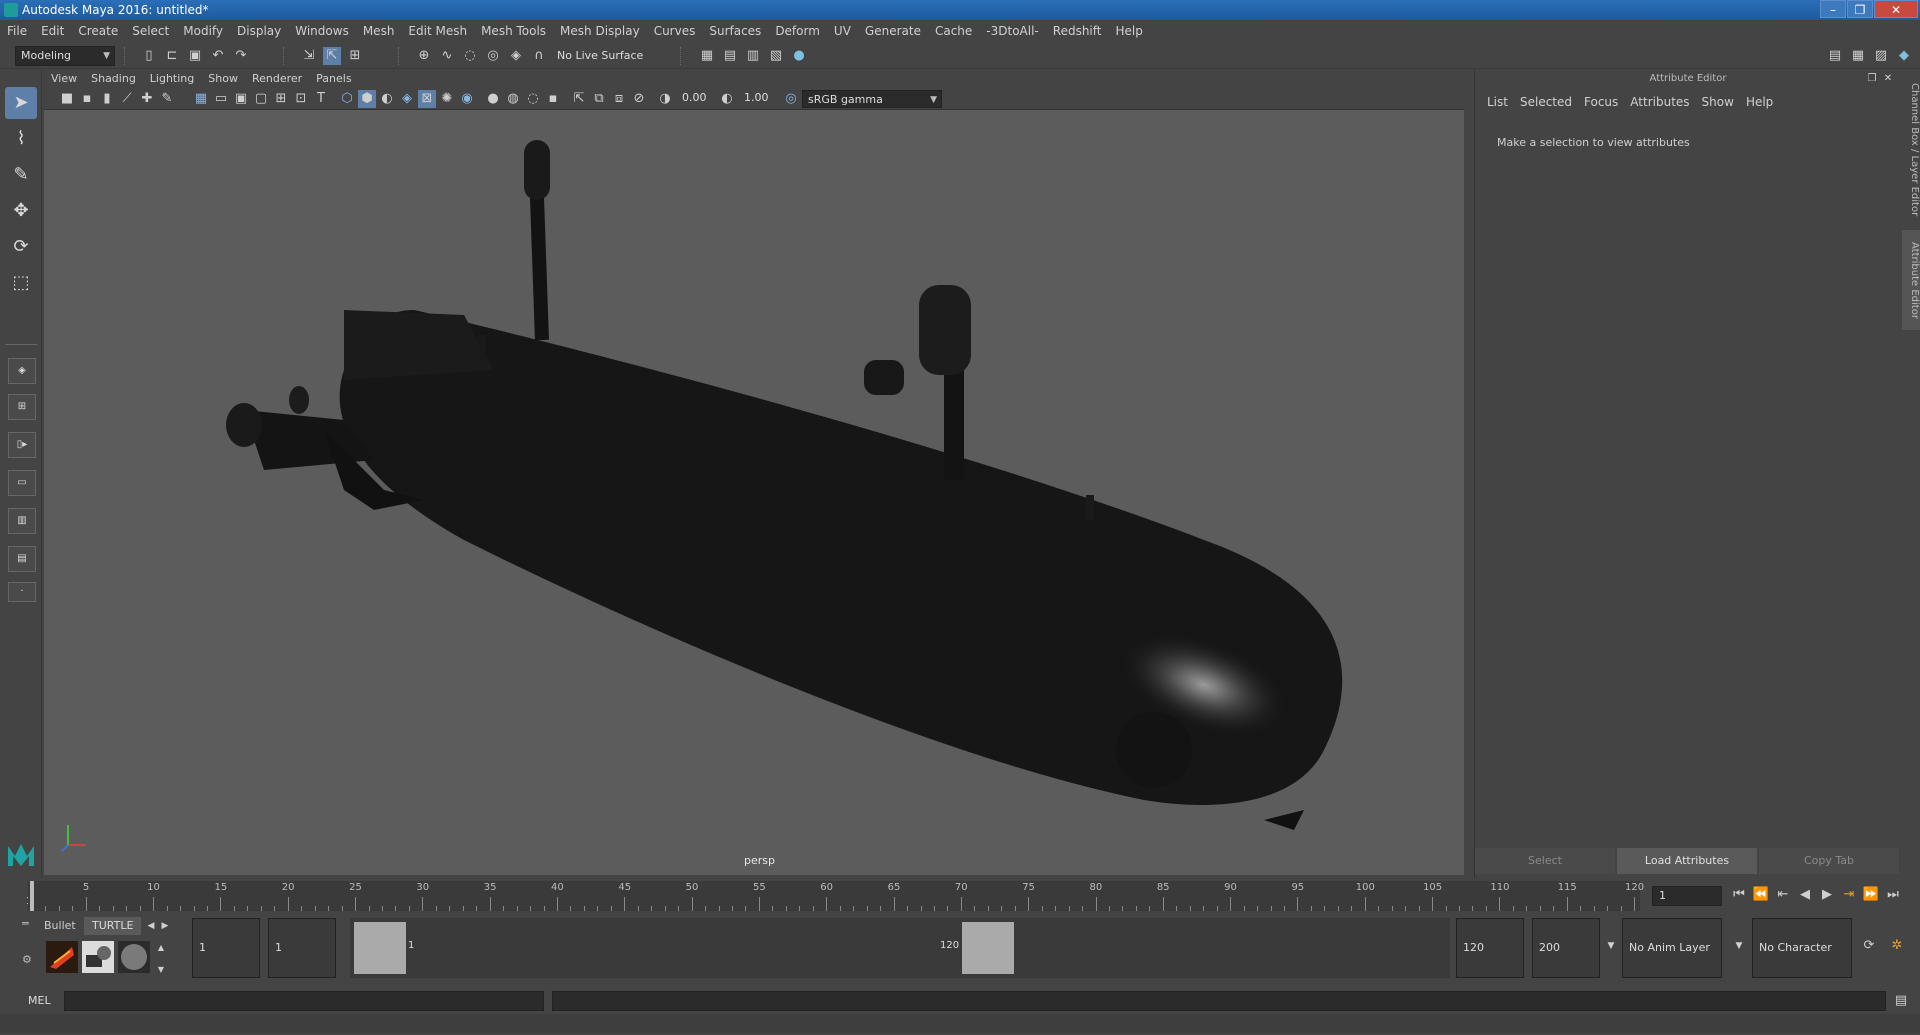  I want to click on select-tool-icon: ➤, so click(21, 103).